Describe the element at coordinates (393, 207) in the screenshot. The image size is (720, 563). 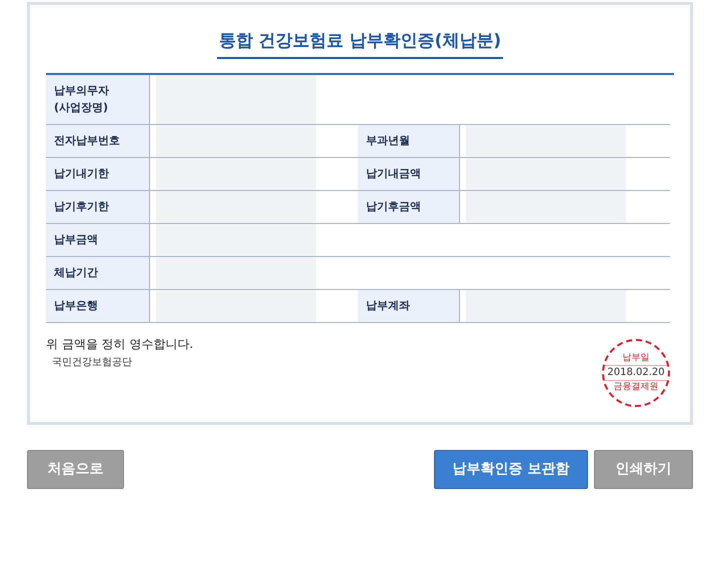
I see `field-label: 납기후금액` at that location.